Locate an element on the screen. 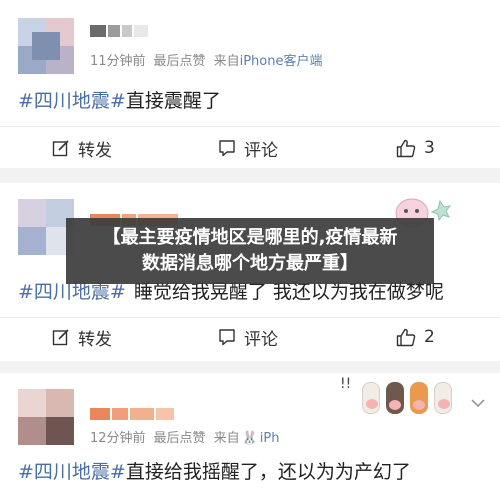 The image size is (500, 503). cat-paw-sticker: !! is located at coordinates (399, 397).